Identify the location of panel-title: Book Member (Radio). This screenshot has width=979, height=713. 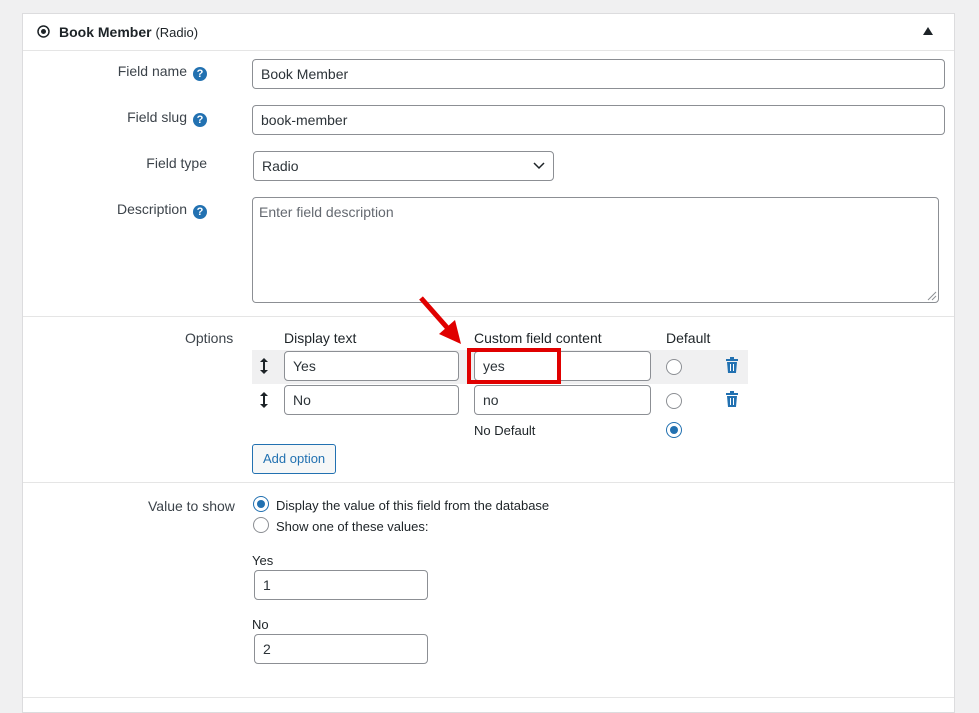
(128, 32).